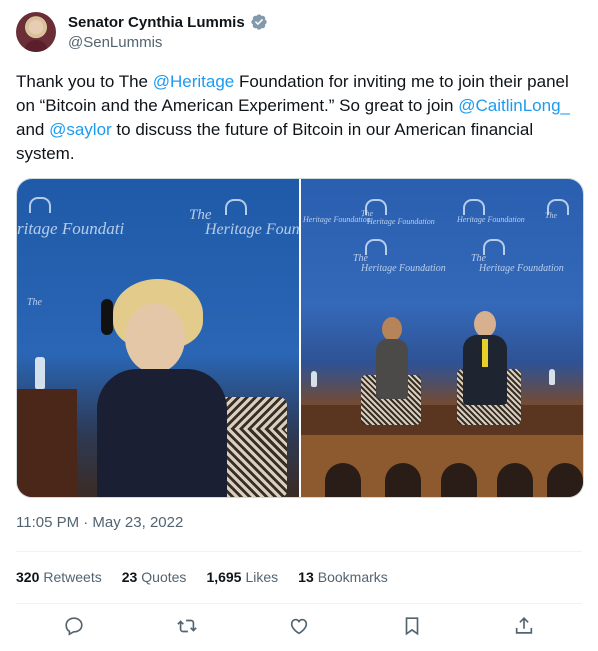 The width and height of the screenshot is (598, 651). What do you see at coordinates (485, 353) in the screenshot?
I see `panelist-tie` at bounding box center [485, 353].